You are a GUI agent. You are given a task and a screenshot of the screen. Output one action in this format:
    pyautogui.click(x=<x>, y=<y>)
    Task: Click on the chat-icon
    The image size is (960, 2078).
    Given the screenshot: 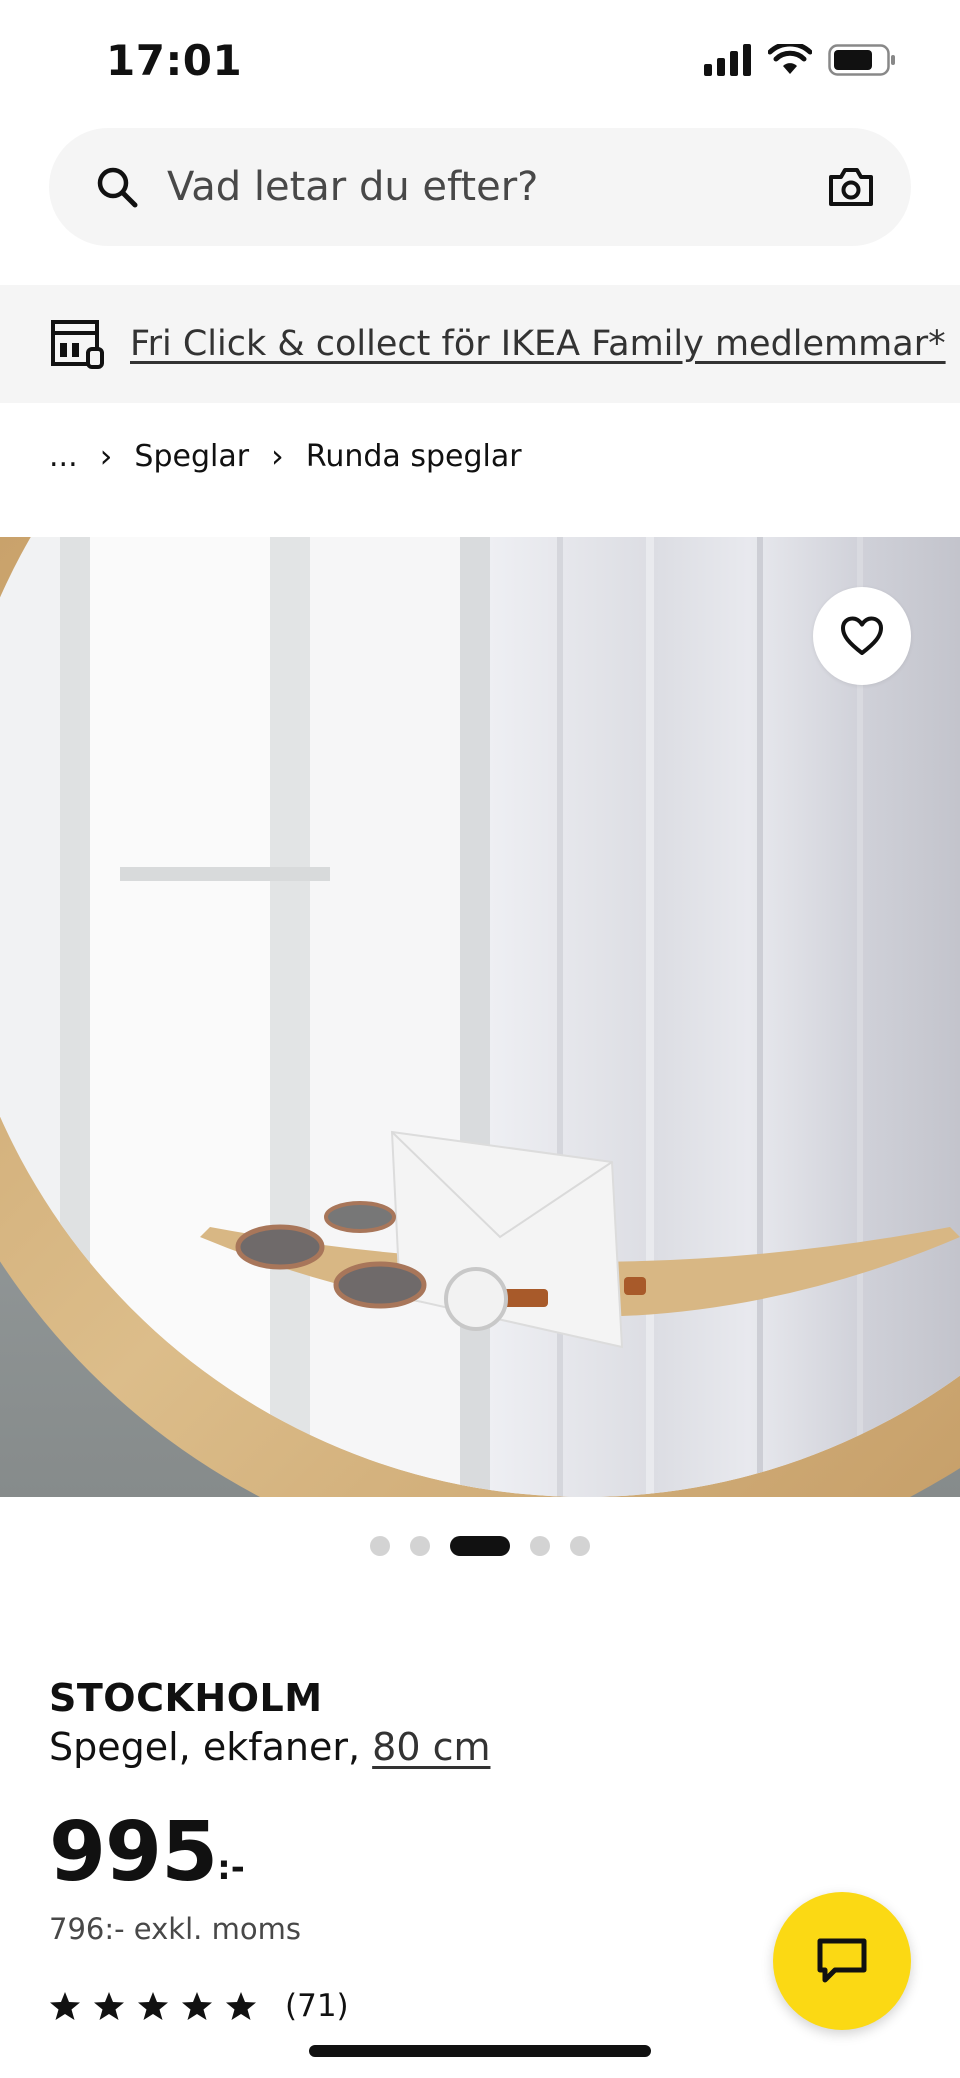 What is the action you would take?
    pyautogui.click(x=842, y=1960)
    